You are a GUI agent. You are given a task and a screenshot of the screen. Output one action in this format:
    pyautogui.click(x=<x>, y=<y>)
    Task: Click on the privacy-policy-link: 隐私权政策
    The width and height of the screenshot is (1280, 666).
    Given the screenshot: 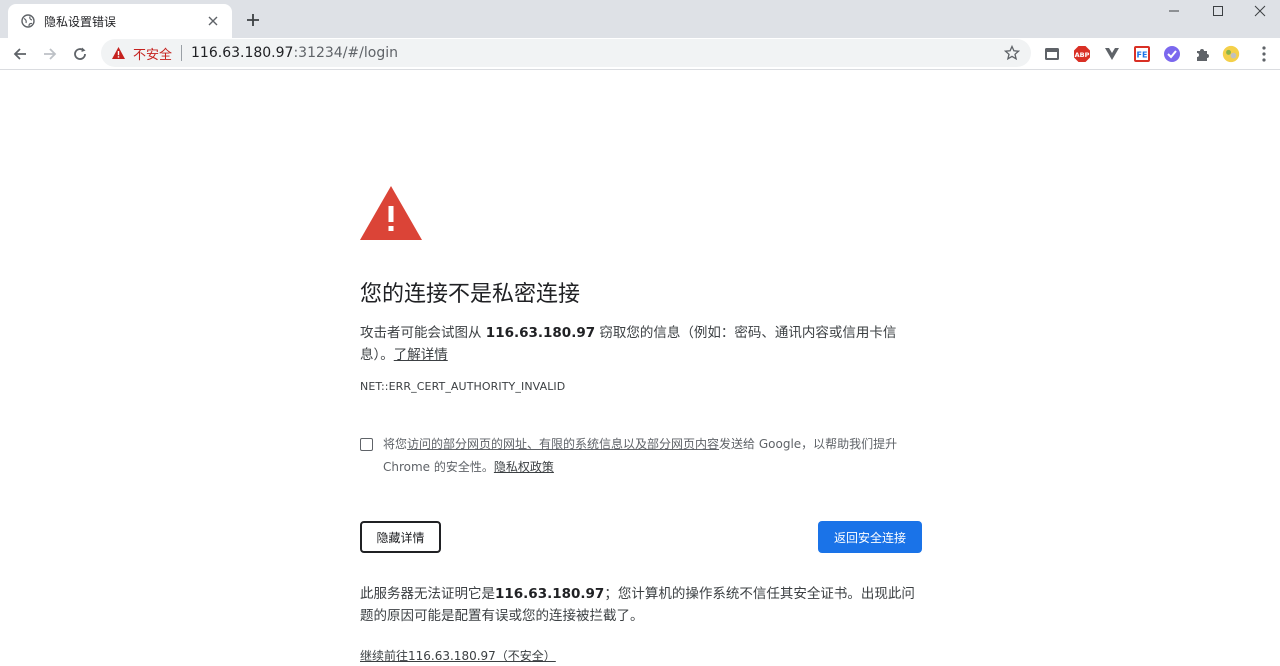 What is the action you would take?
    pyautogui.click(x=524, y=467)
    